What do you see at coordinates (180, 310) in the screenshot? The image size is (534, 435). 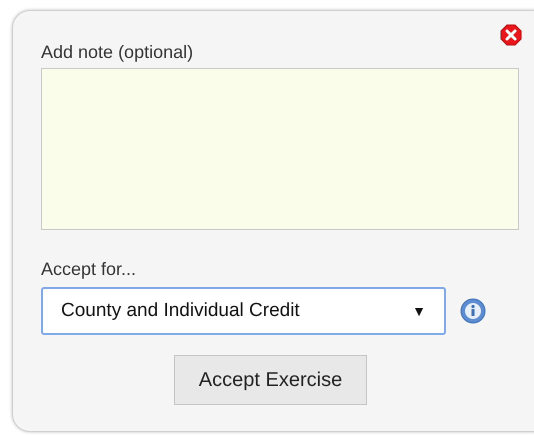 I see `select-value: County and Individual Credit` at bounding box center [180, 310].